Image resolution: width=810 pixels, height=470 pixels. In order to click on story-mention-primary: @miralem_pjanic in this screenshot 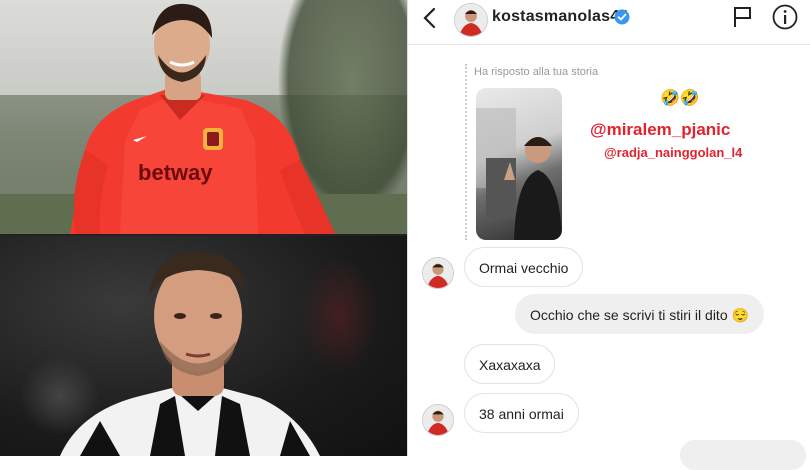, I will do `click(660, 130)`.